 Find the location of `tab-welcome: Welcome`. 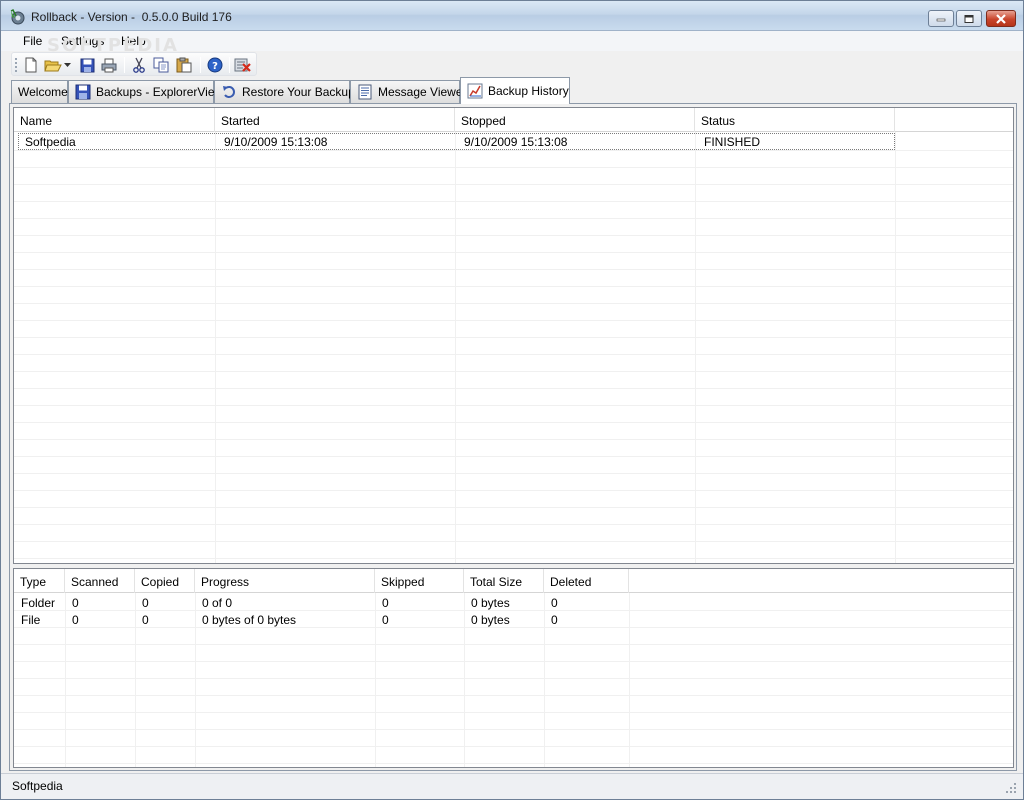

tab-welcome: Welcome is located at coordinates (39, 91).